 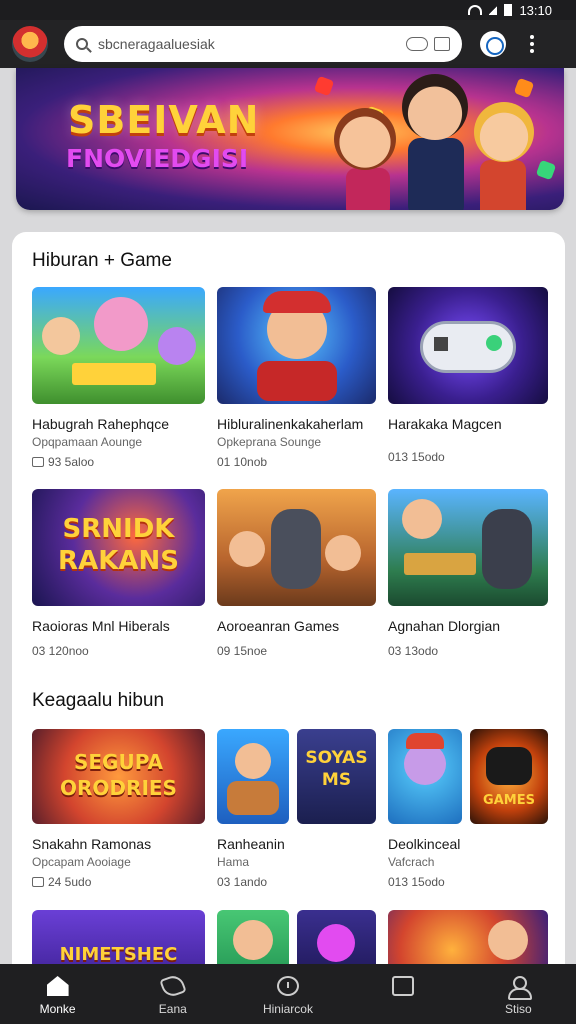 I want to click on status-bar: 13:10, so click(x=288, y=10).